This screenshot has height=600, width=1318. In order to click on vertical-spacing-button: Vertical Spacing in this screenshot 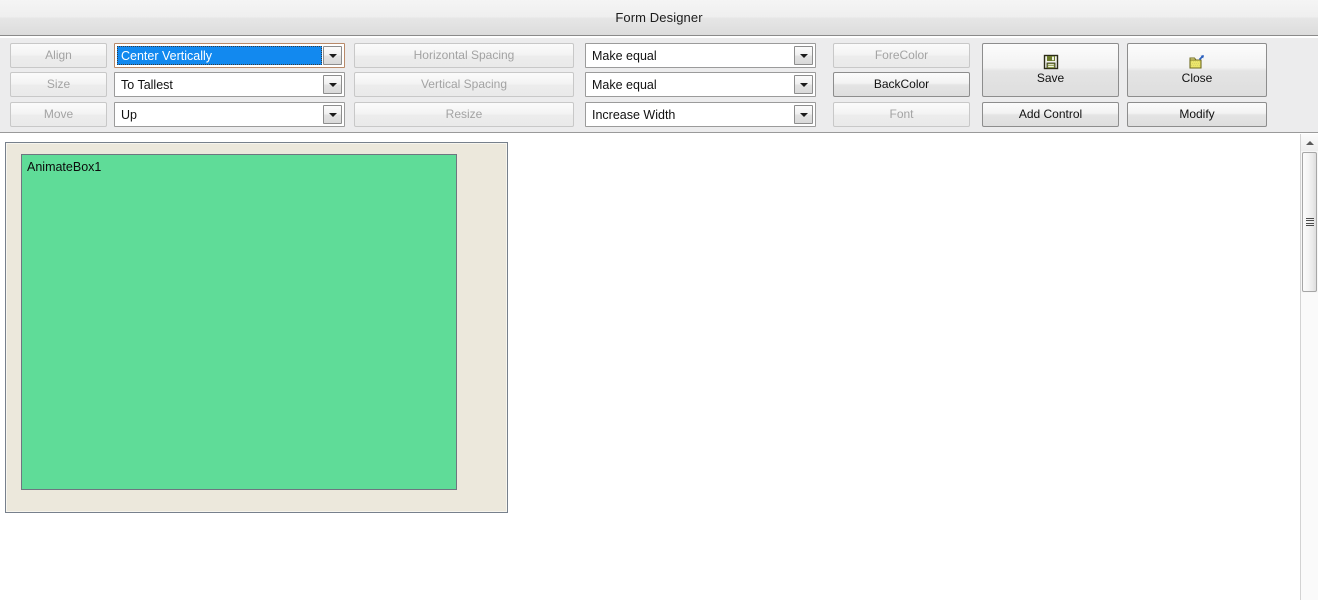, I will do `click(464, 84)`.